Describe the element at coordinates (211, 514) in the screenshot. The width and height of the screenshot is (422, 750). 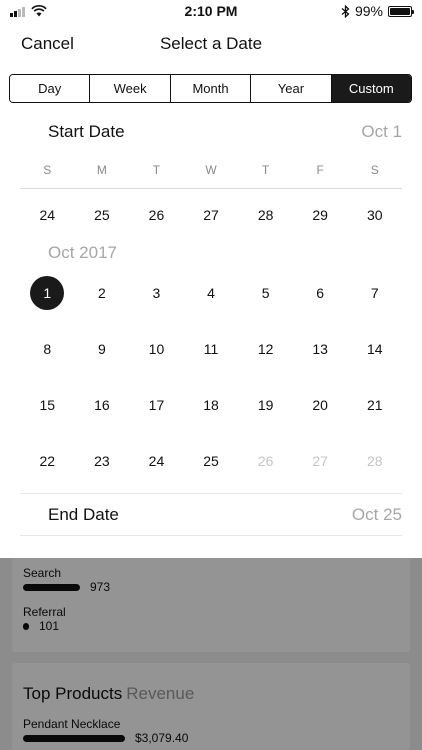
I see `end-date-row: End Date Oct 25` at that location.